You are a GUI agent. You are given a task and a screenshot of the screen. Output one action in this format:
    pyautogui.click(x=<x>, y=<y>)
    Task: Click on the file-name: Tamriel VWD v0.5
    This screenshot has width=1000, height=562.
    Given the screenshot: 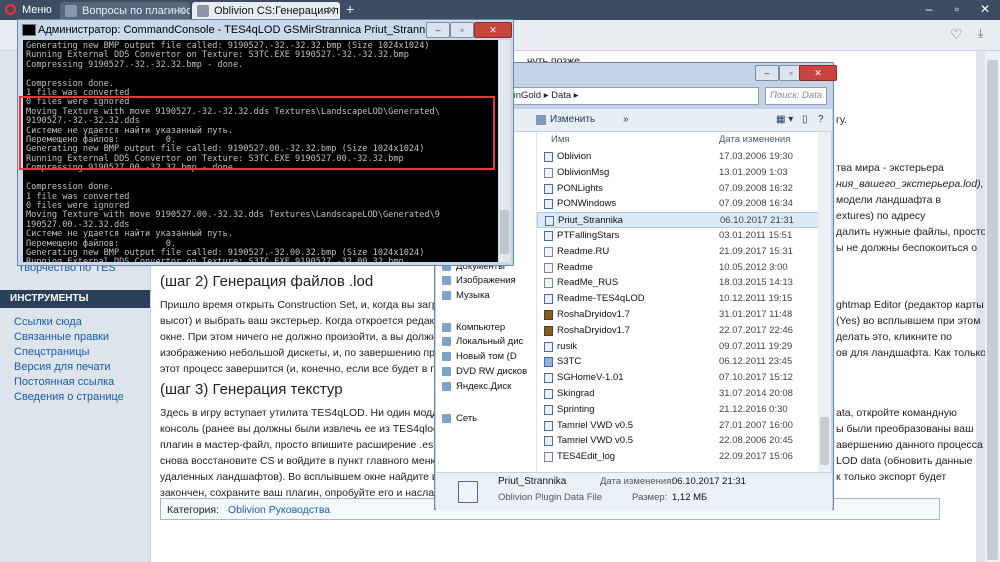 What is the action you would take?
    pyautogui.click(x=595, y=425)
    